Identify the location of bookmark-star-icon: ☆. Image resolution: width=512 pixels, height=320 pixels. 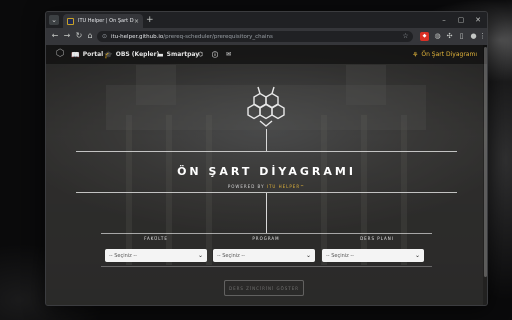
(405, 36).